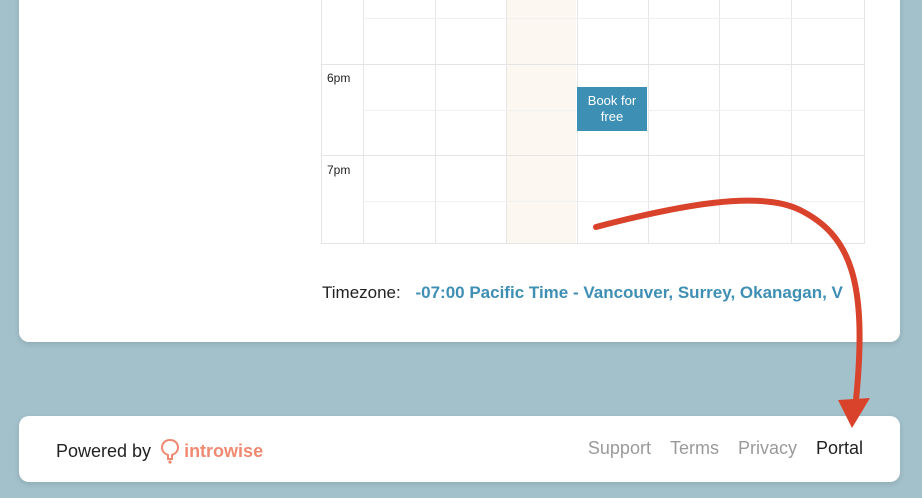 This screenshot has height=498, width=922. What do you see at coordinates (725, 448) in the screenshot?
I see `footer-links: Support Terms Privacy Portal` at bounding box center [725, 448].